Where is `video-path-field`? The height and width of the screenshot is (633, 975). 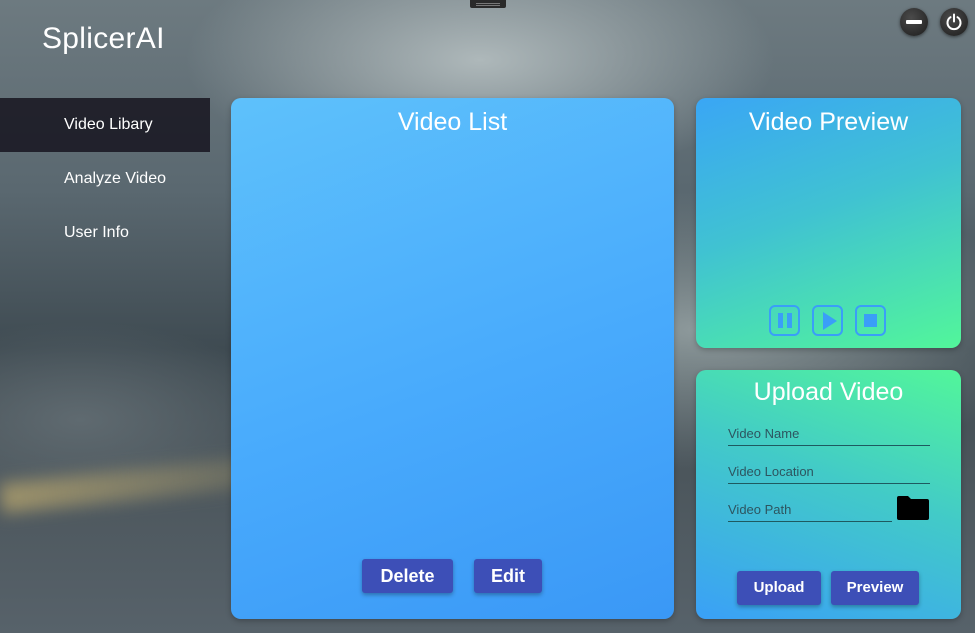
video-path-field is located at coordinates (810, 510).